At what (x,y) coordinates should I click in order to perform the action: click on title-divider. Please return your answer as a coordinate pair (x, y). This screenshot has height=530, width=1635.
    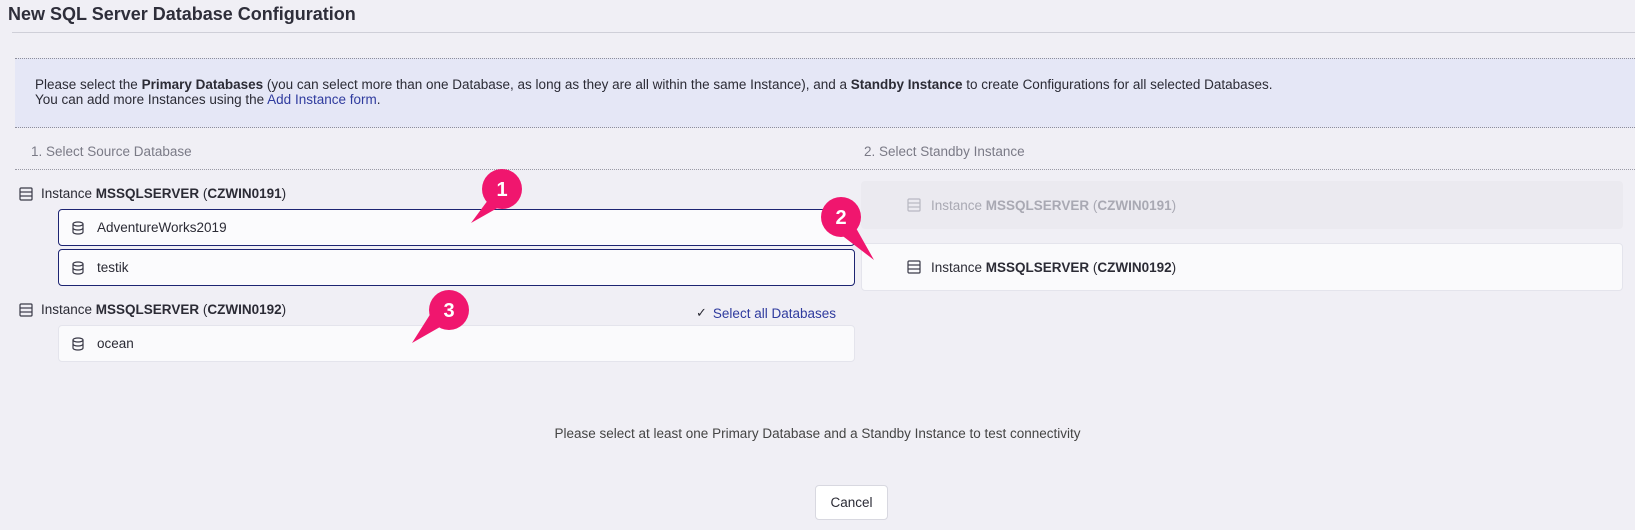
    Looking at the image, I should click on (823, 32).